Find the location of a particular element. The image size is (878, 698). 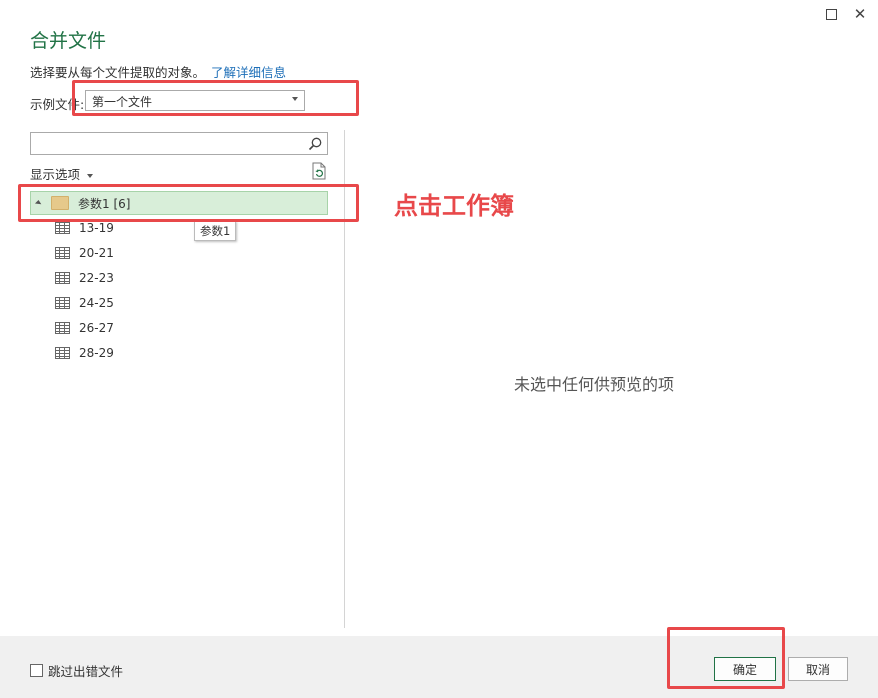

skip-errors-checkbox is located at coordinates (36, 670).